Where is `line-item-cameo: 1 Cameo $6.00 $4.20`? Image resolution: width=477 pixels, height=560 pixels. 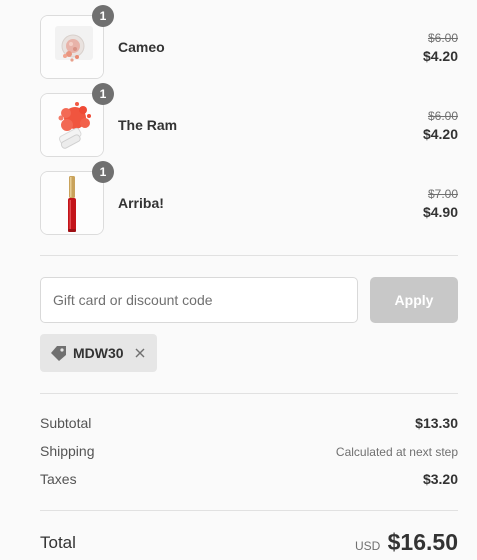 line-item-cameo: 1 Cameo $6.00 $4.20 is located at coordinates (249, 42).